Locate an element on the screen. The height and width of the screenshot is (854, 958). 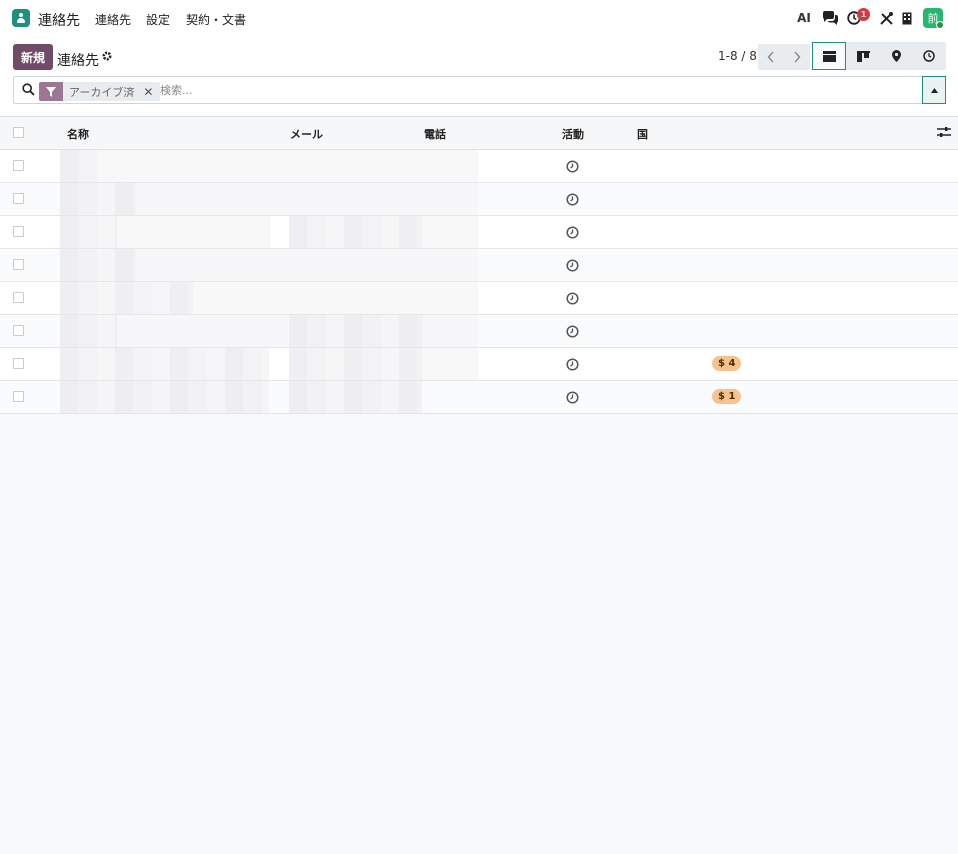
top-navbar: 連絡先 連絡先 設定 契約・文書 AI 1 前 is located at coordinates (479, 18).